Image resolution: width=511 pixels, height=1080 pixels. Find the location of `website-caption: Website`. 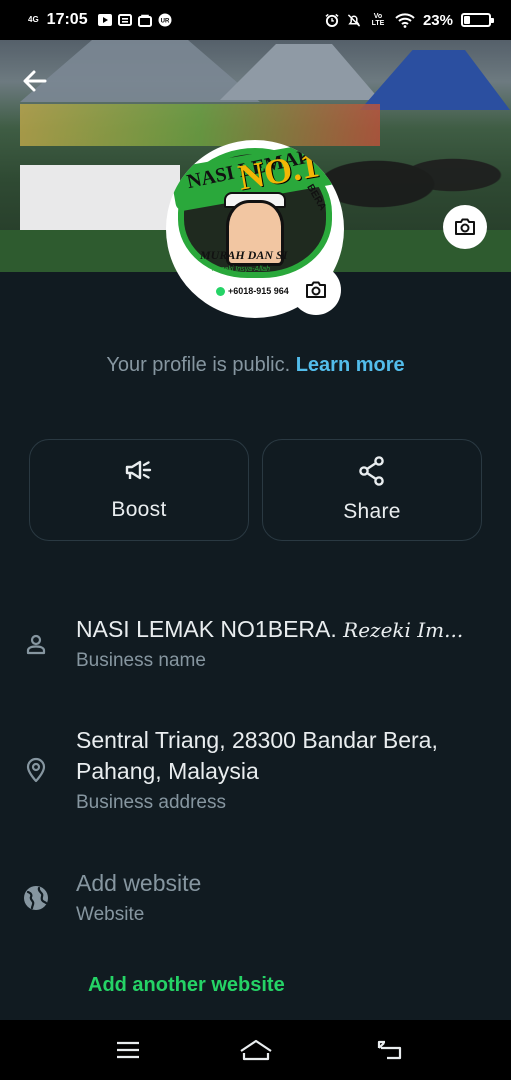

website-caption: Website is located at coordinates (110, 914).